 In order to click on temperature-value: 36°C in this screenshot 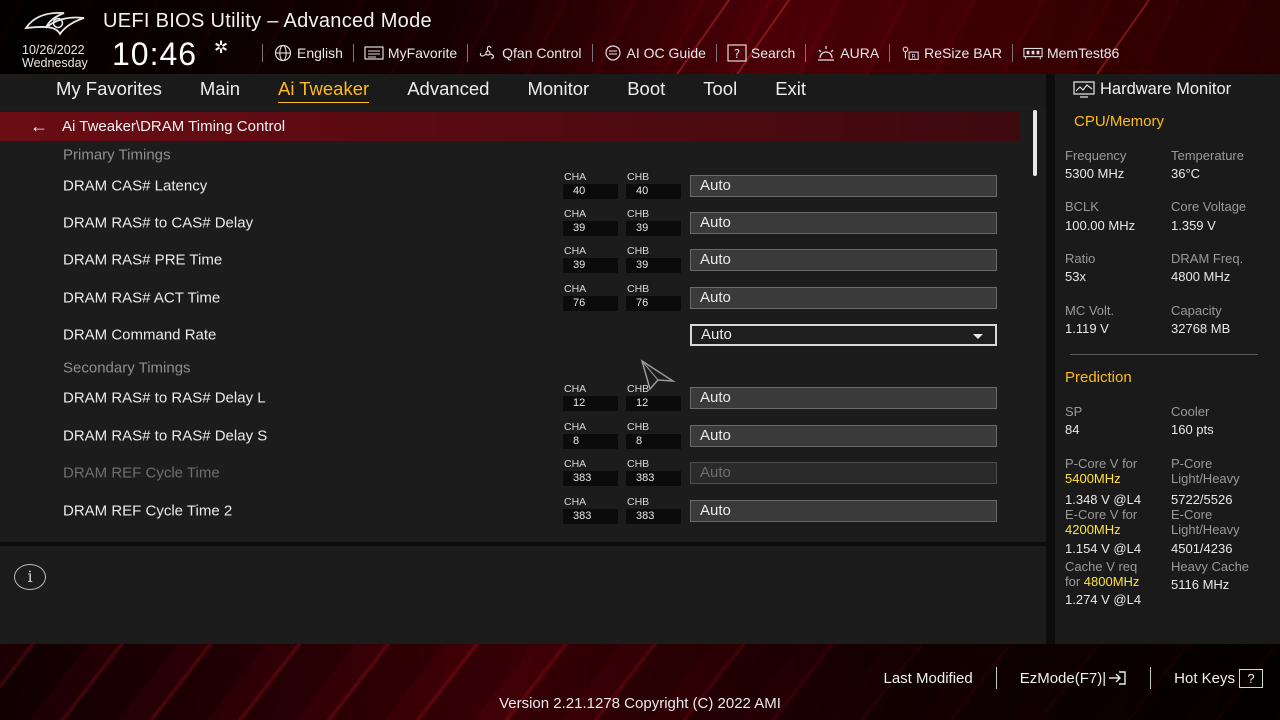, I will do `click(1186, 173)`.